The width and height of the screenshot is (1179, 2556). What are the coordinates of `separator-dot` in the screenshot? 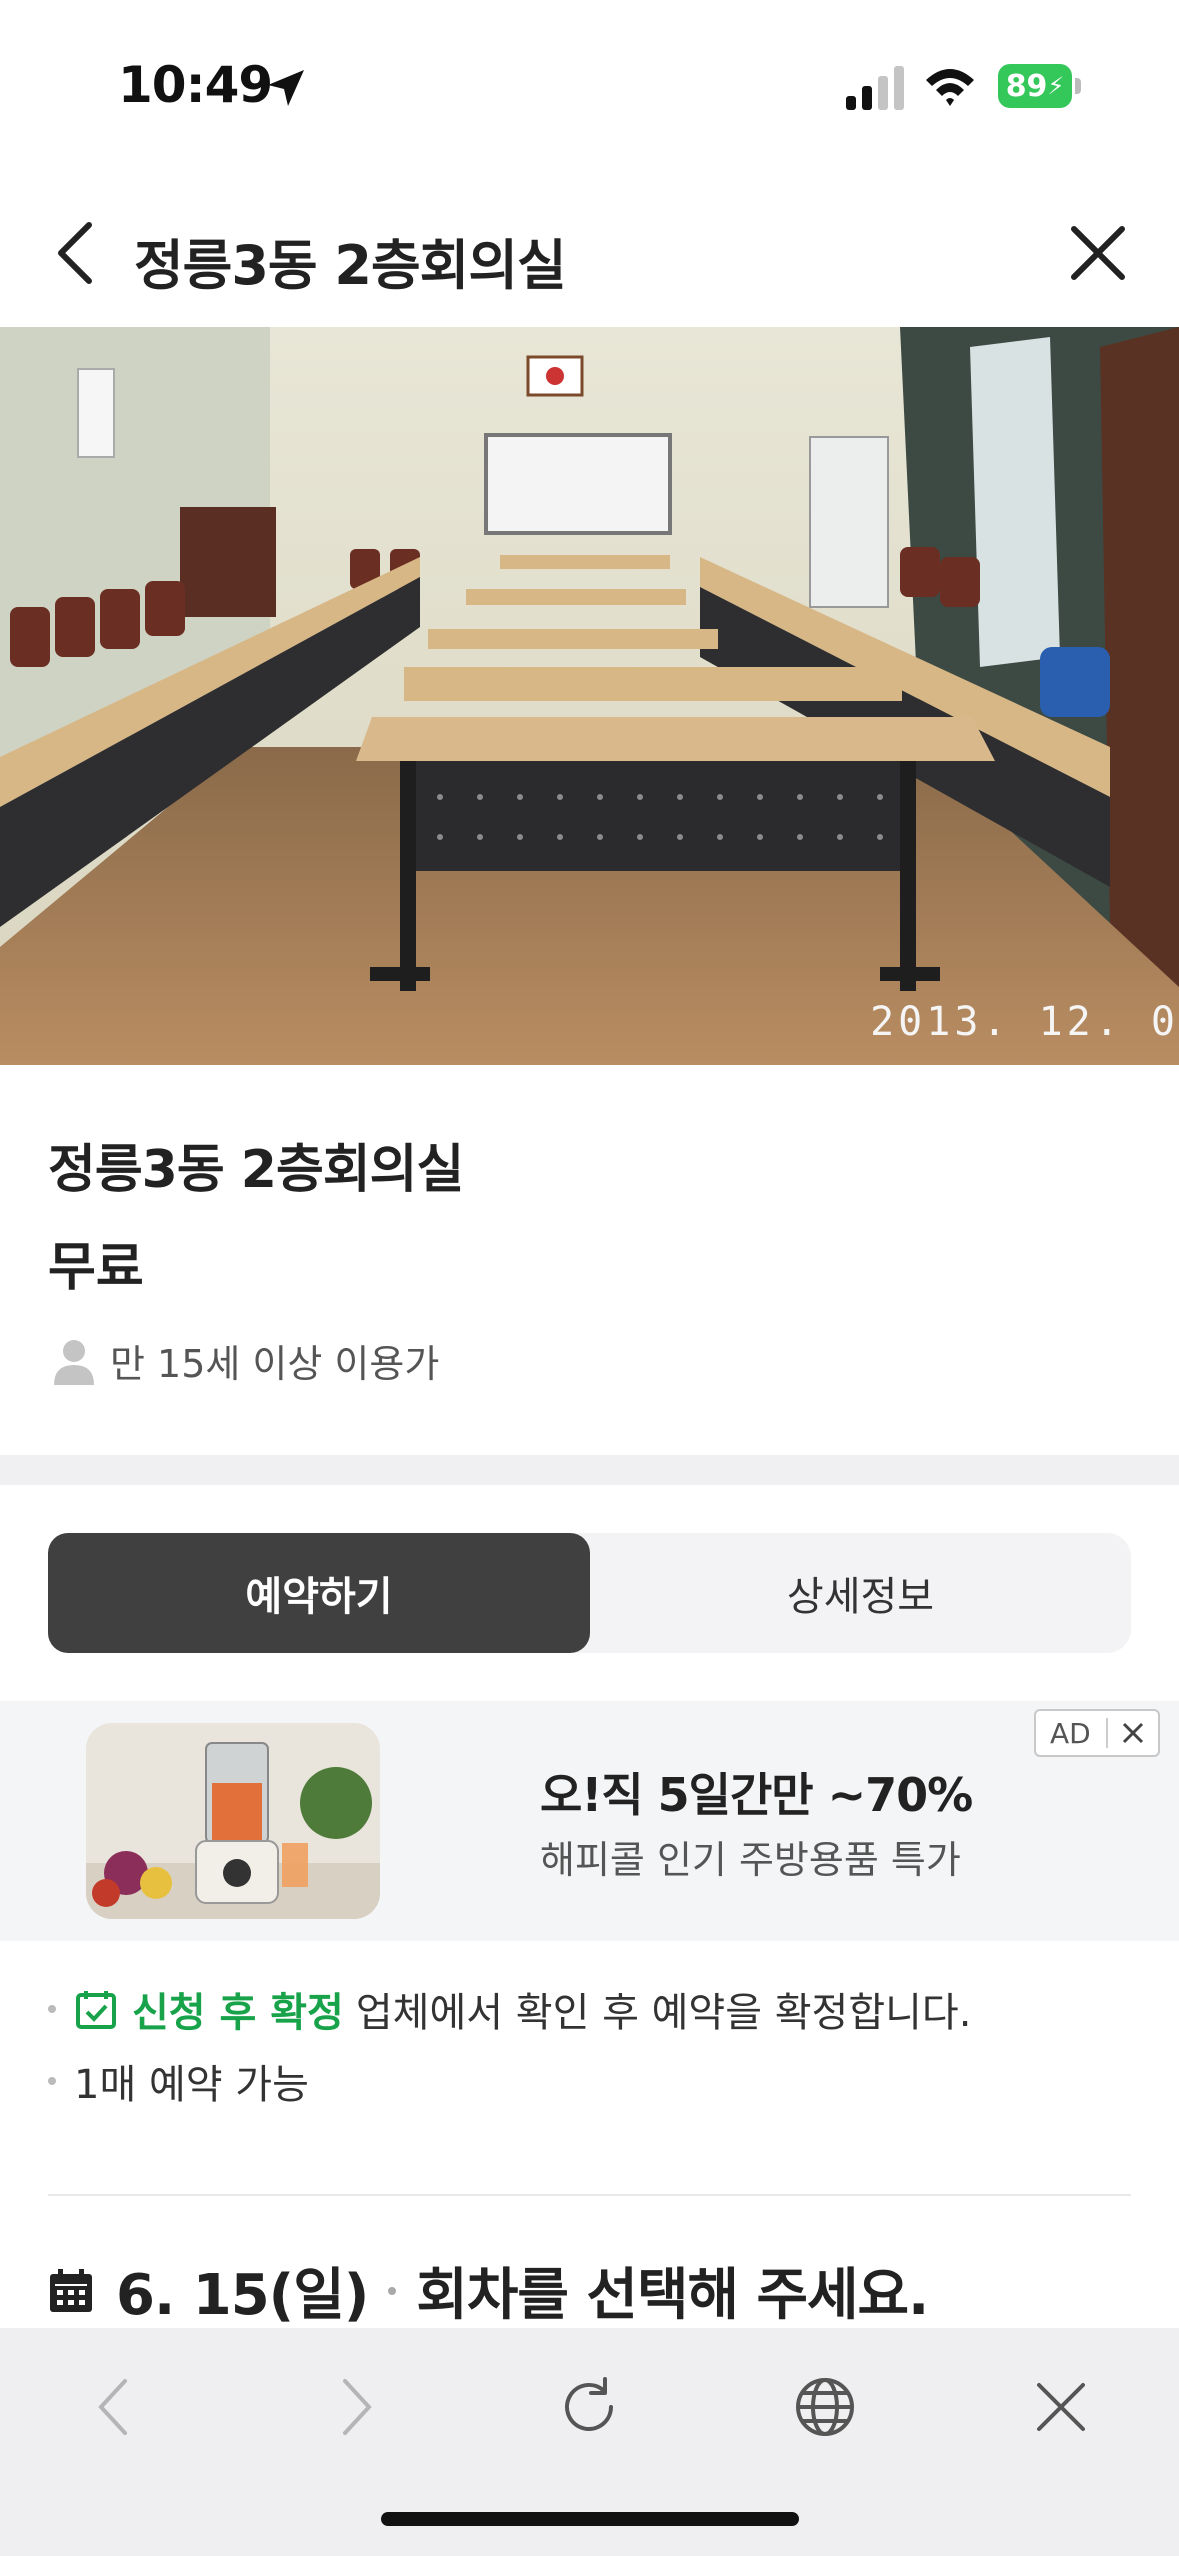 It's located at (392, 2290).